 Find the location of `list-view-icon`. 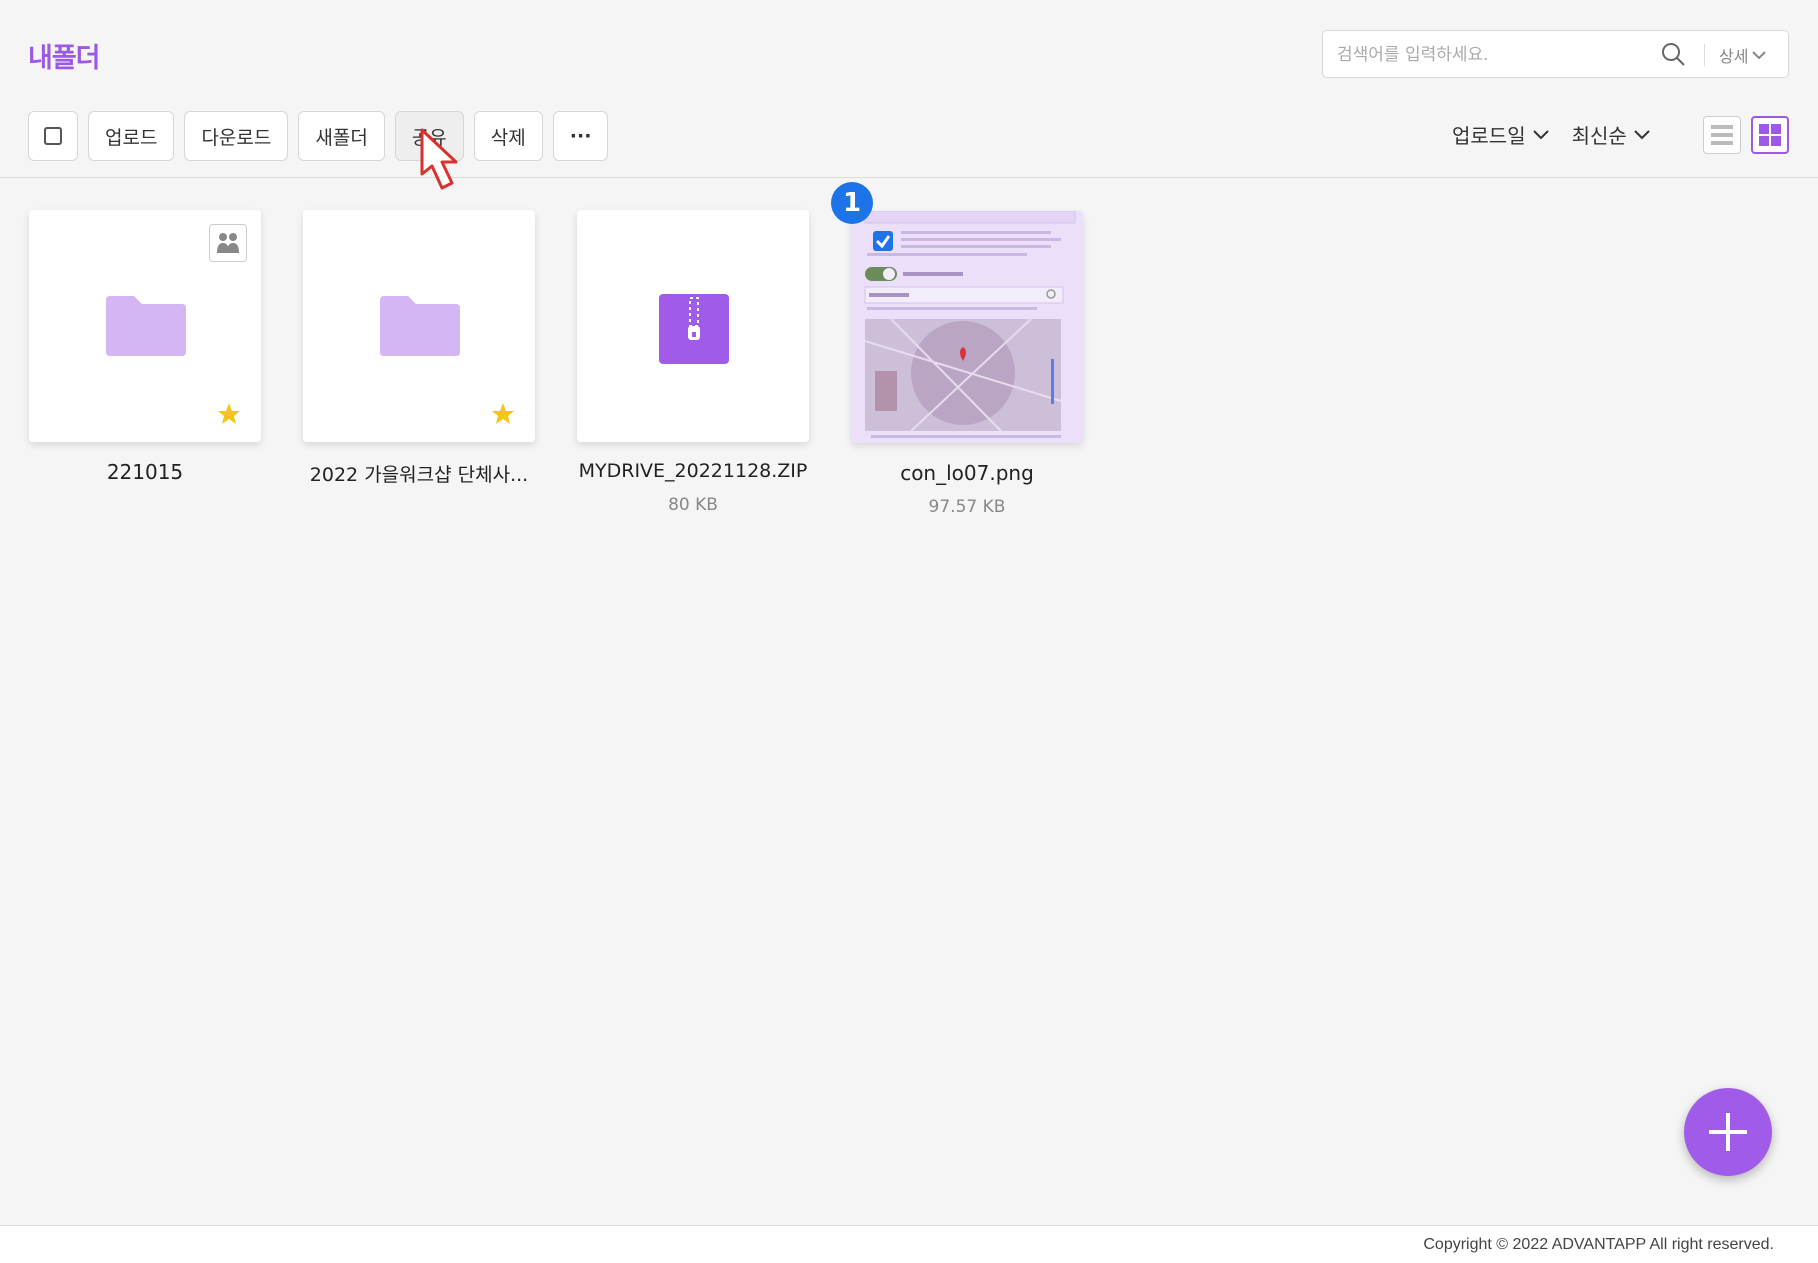

list-view-icon is located at coordinates (1722, 135).